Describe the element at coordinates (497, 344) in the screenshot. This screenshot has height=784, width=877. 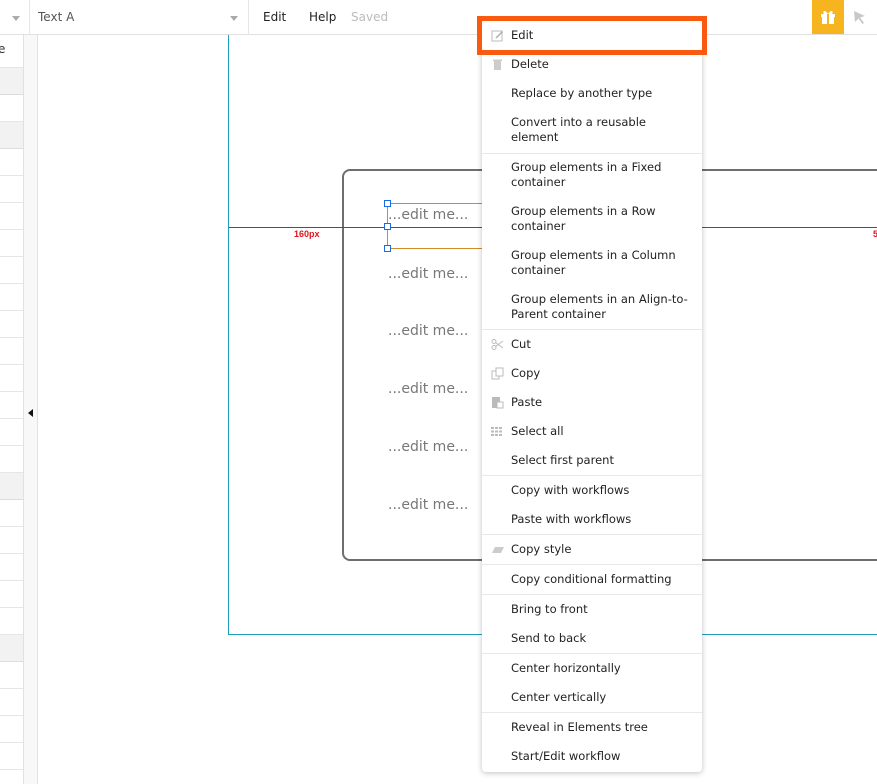
I see `scissors-icon` at that location.